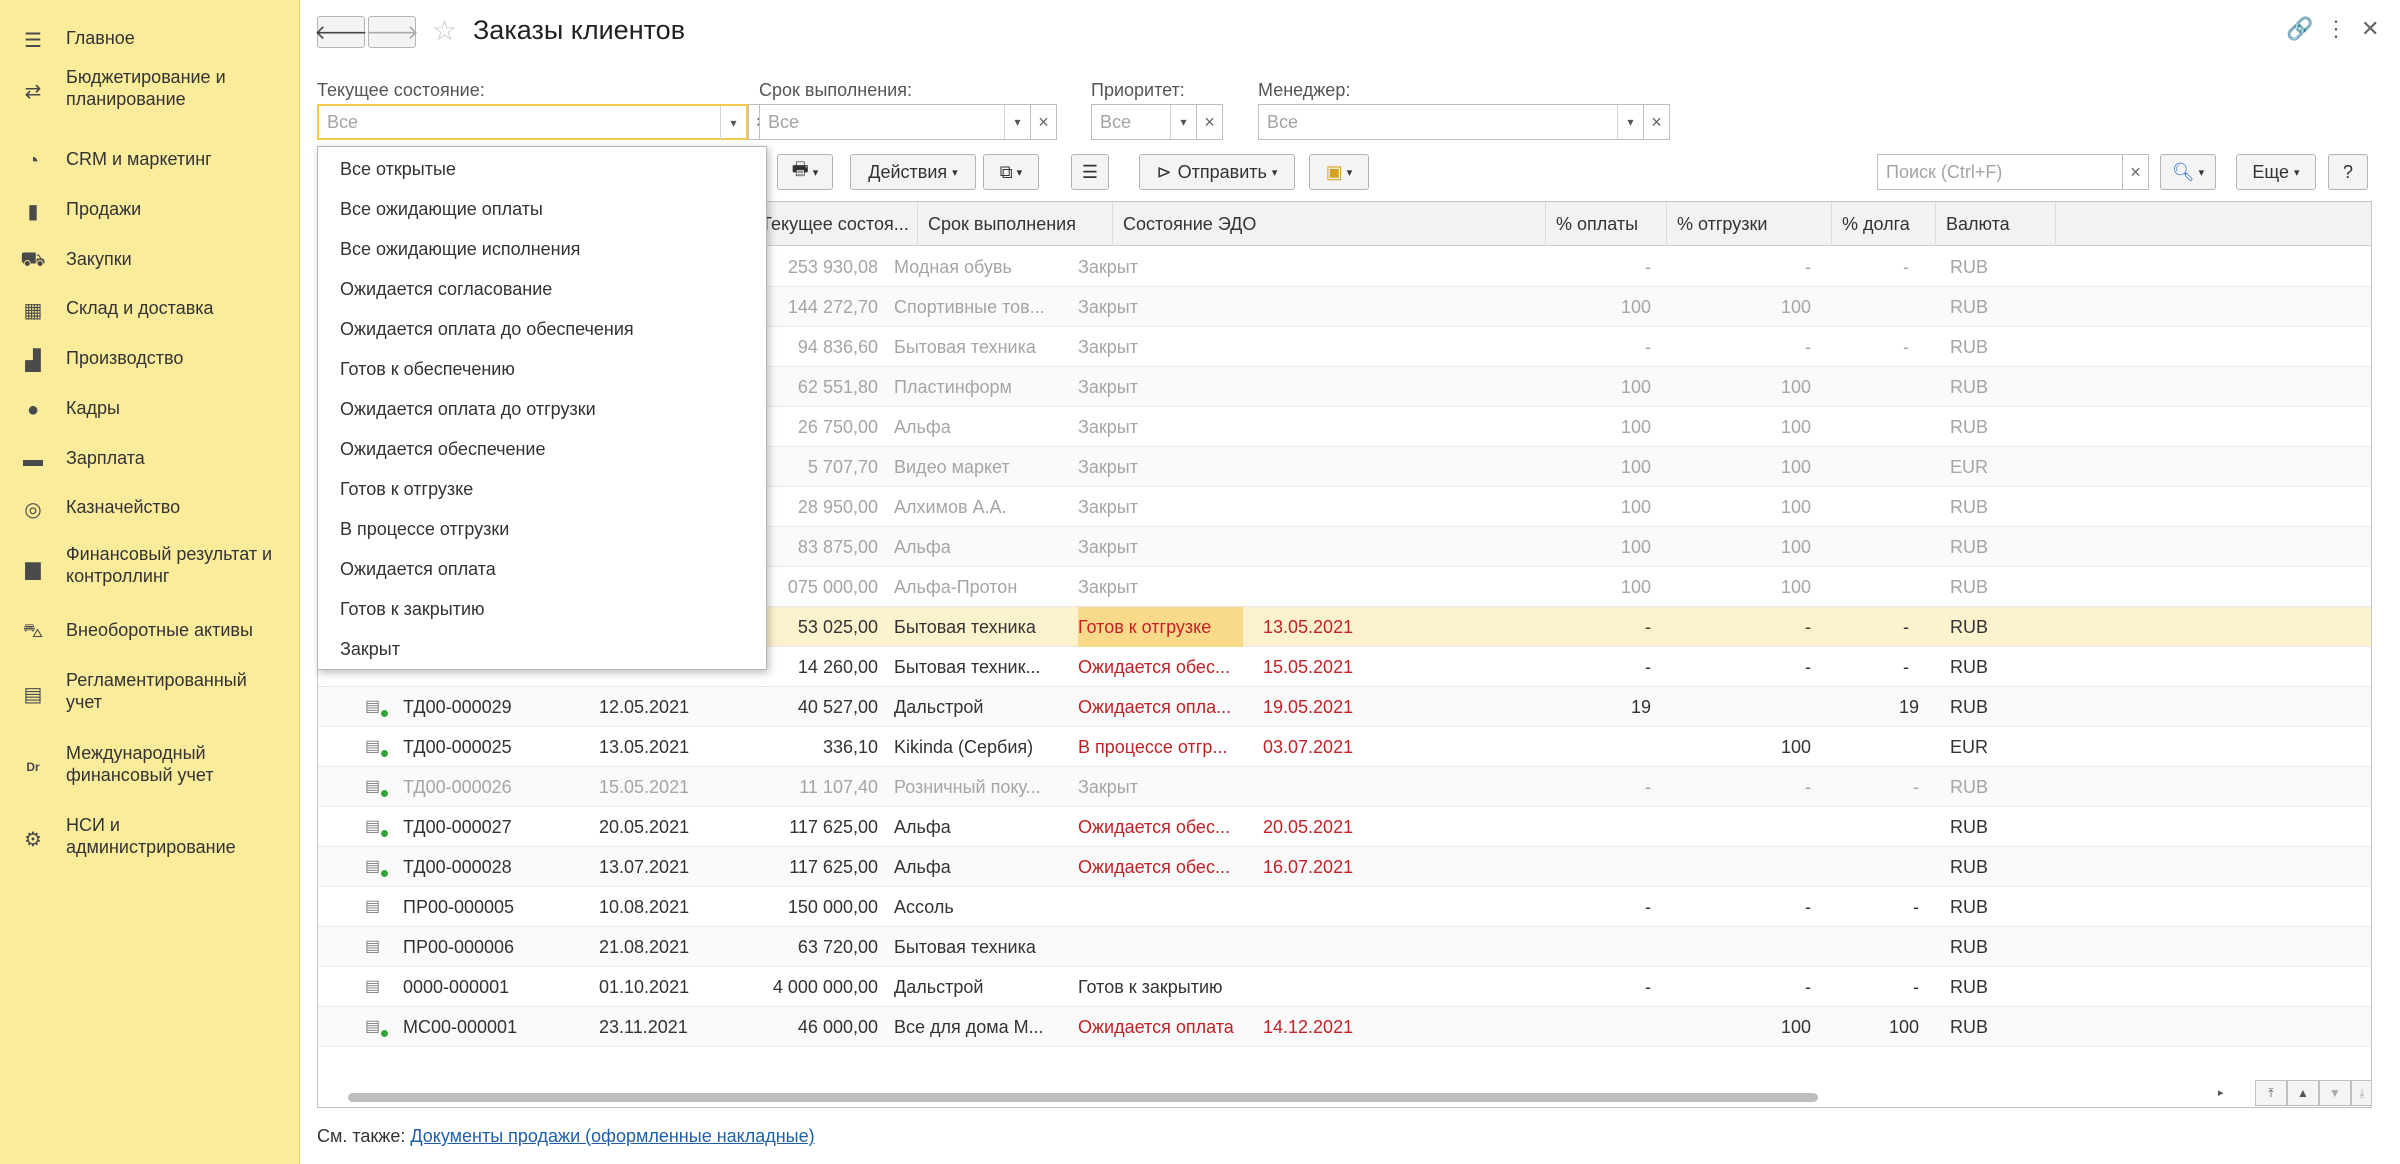 The height and width of the screenshot is (1164, 2400). What do you see at coordinates (805, 172) in the screenshot?
I see `print-button: 🖶 ▾` at bounding box center [805, 172].